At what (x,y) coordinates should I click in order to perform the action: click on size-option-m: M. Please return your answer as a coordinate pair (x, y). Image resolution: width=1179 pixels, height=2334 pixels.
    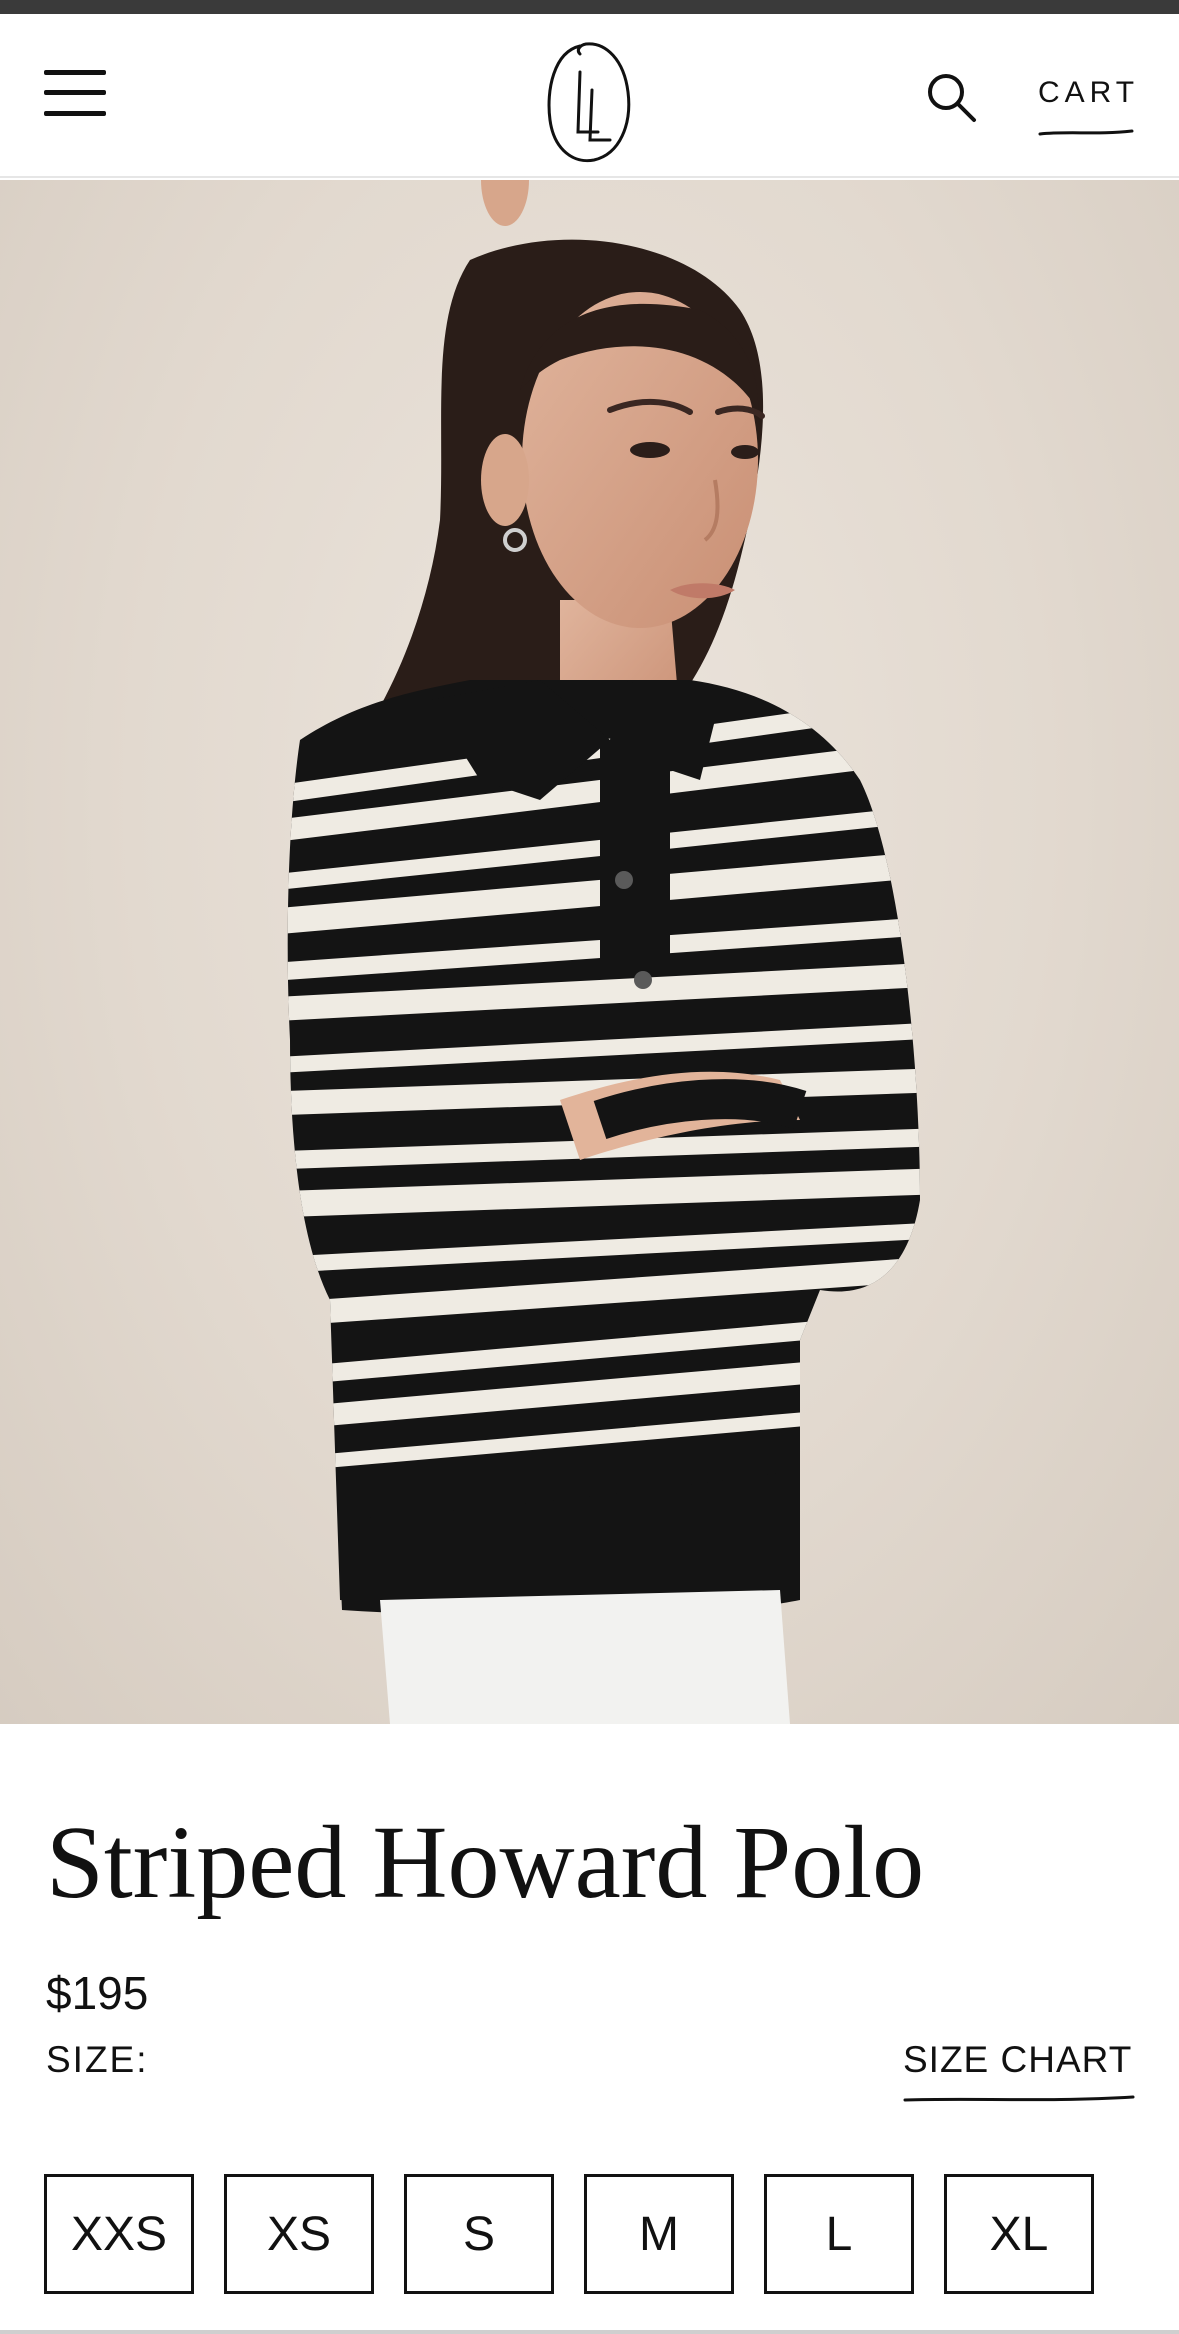
    Looking at the image, I should click on (659, 2234).